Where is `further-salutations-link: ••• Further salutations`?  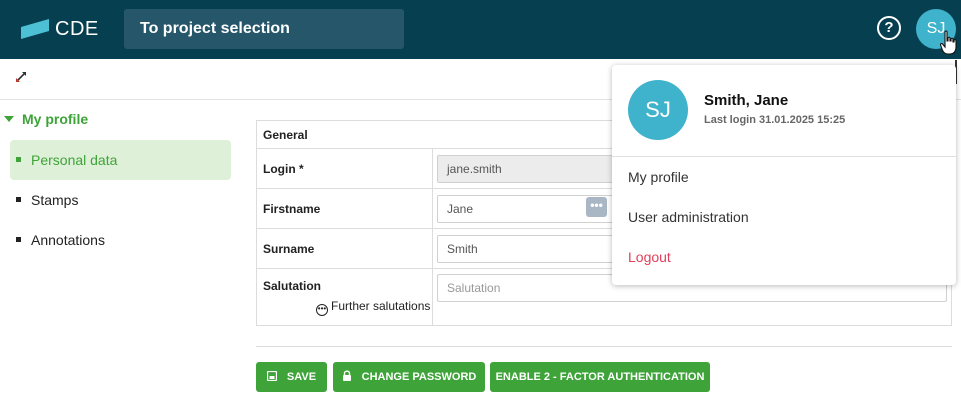
further-salutations-link: ••• Further salutations is located at coordinates (373, 307).